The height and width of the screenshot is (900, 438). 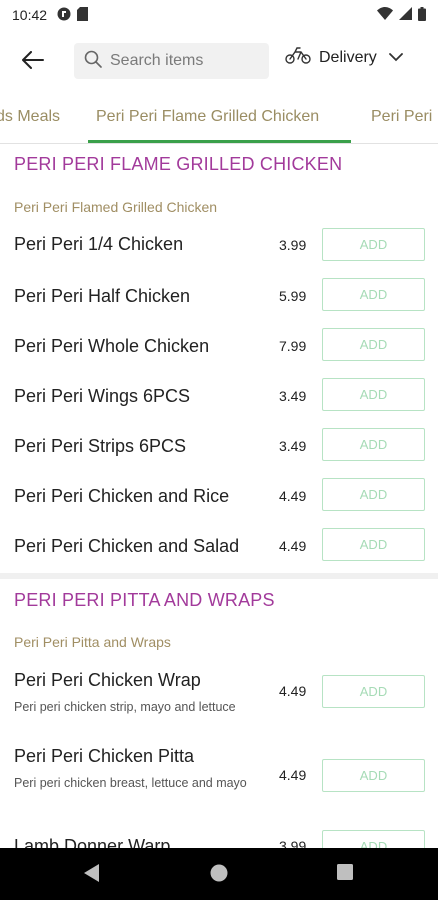 What do you see at coordinates (401, 117) in the screenshot?
I see `tab-peri-peri-next: Peri Peri` at bounding box center [401, 117].